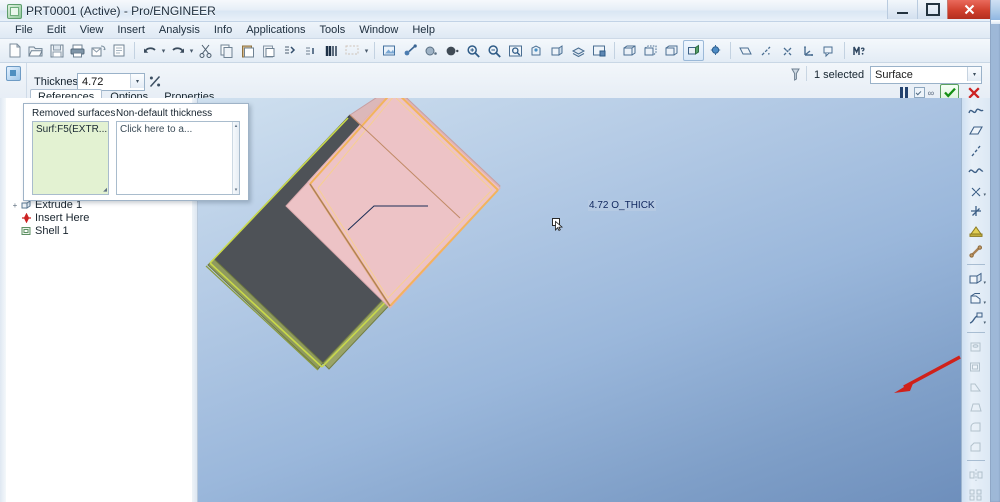  I want to click on undo-dropdown-caret: ▾, so click(163, 50).